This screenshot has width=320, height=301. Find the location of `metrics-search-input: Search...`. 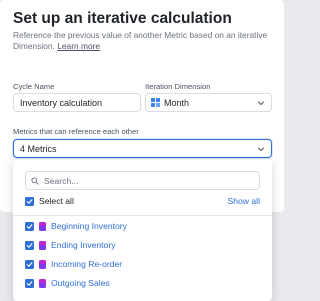

metrics-search-input: Search... is located at coordinates (142, 180).